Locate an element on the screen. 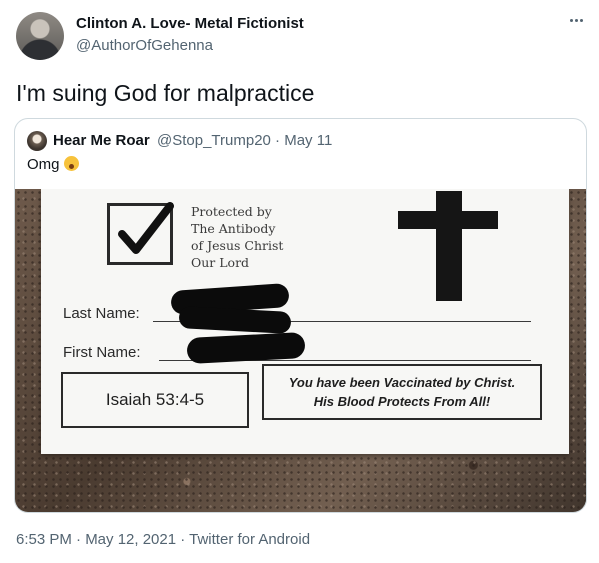 The image size is (599, 563). quoted-tweet-text: Omg is located at coordinates (53, 164).